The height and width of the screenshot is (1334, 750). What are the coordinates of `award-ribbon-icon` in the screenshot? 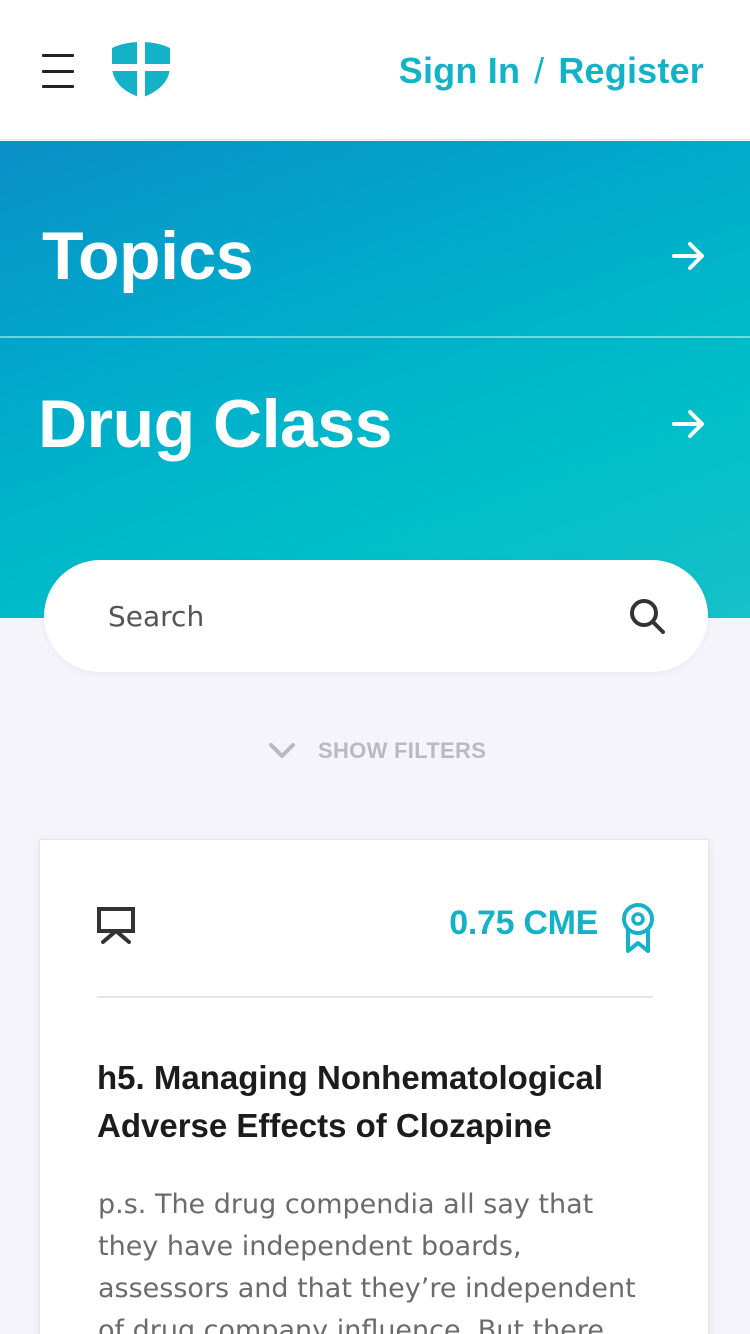 It's located at (638, 928).